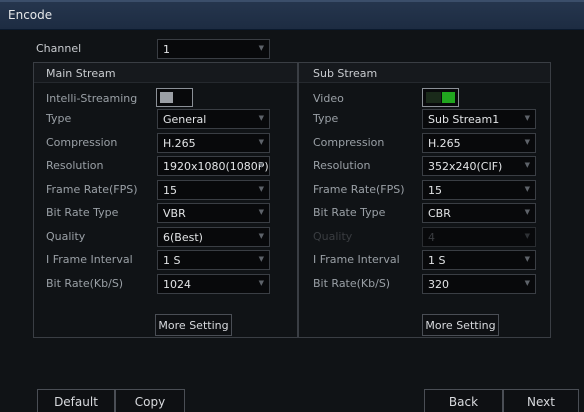 Image resolution: width=584 pixels, height=412 pixels. Describe the element at coordinates (213, 189) in the screenshot. I see `main-frame-rate-select: 15 ▼` at that location.